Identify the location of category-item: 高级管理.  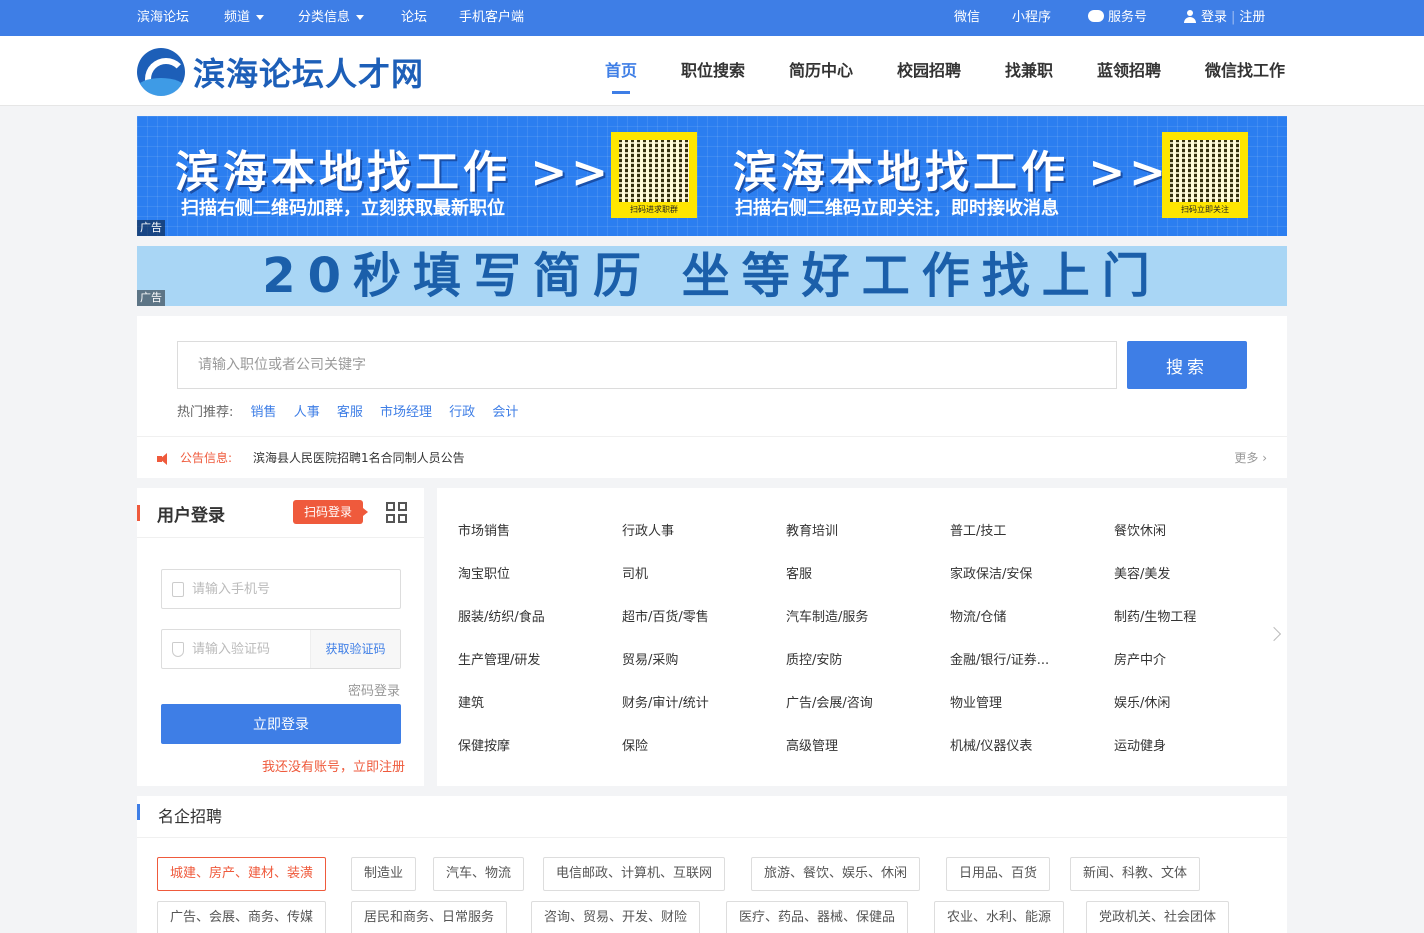
(812, 744).